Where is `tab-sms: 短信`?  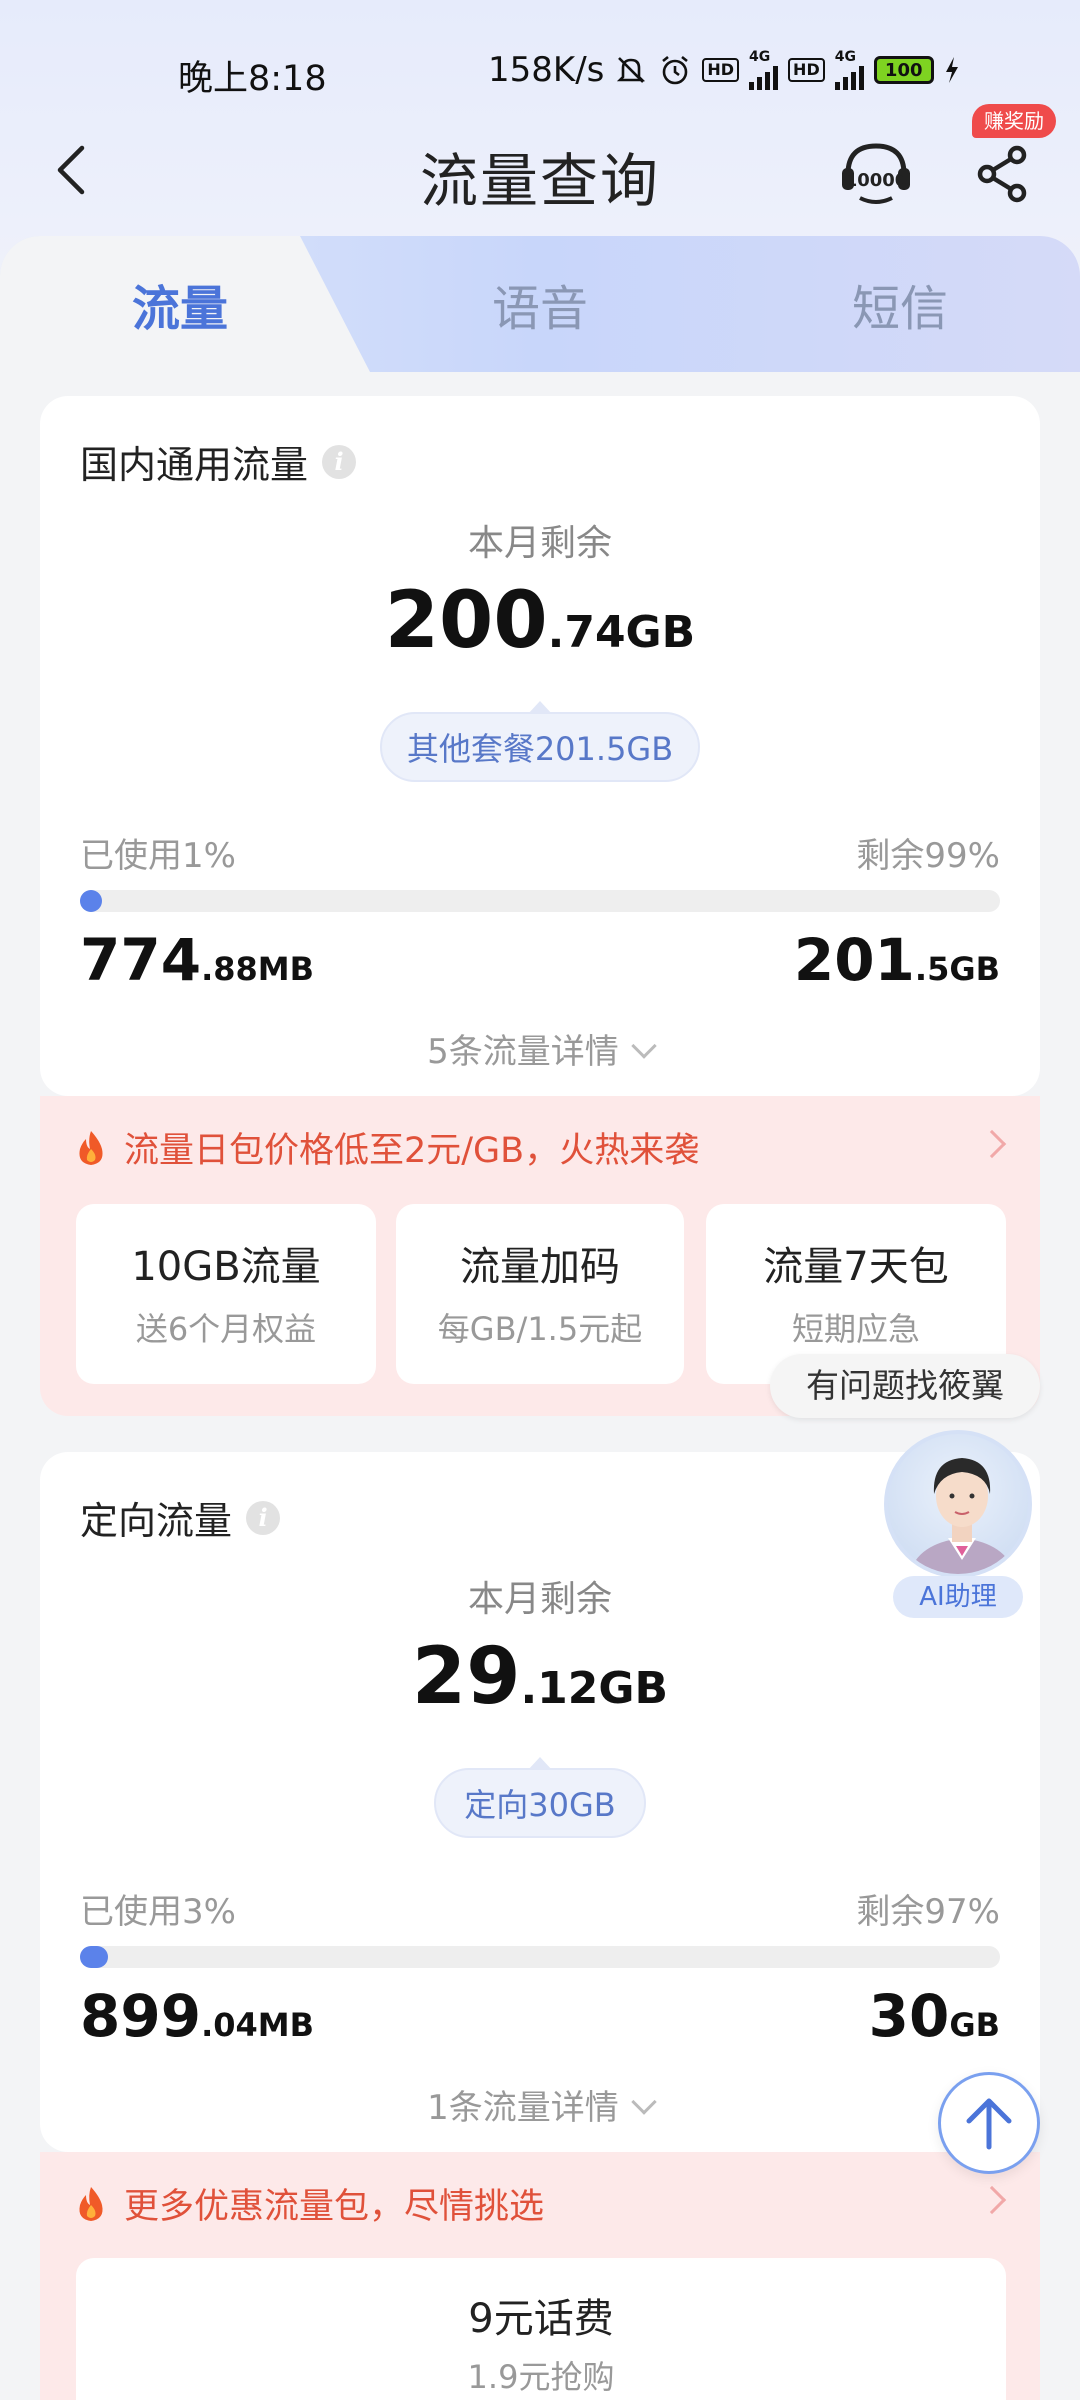 tab-sms: 短信 is located at coordinates (900, 304).